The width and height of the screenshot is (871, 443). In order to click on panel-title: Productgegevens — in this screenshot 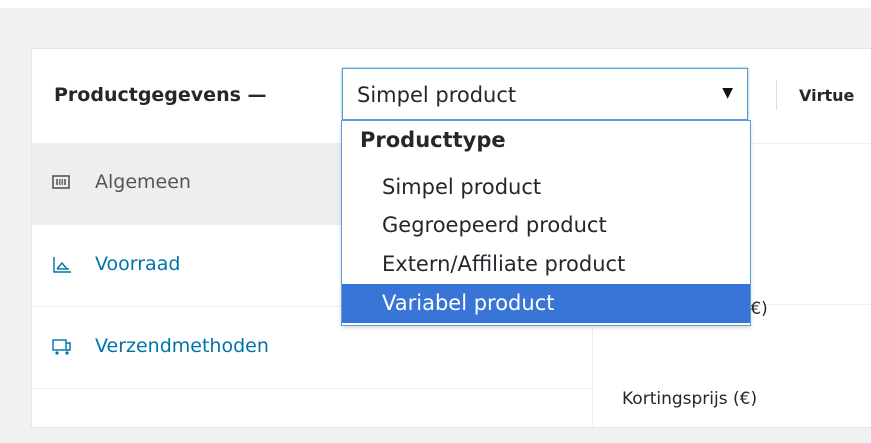, I will do `click(160, 95)`.